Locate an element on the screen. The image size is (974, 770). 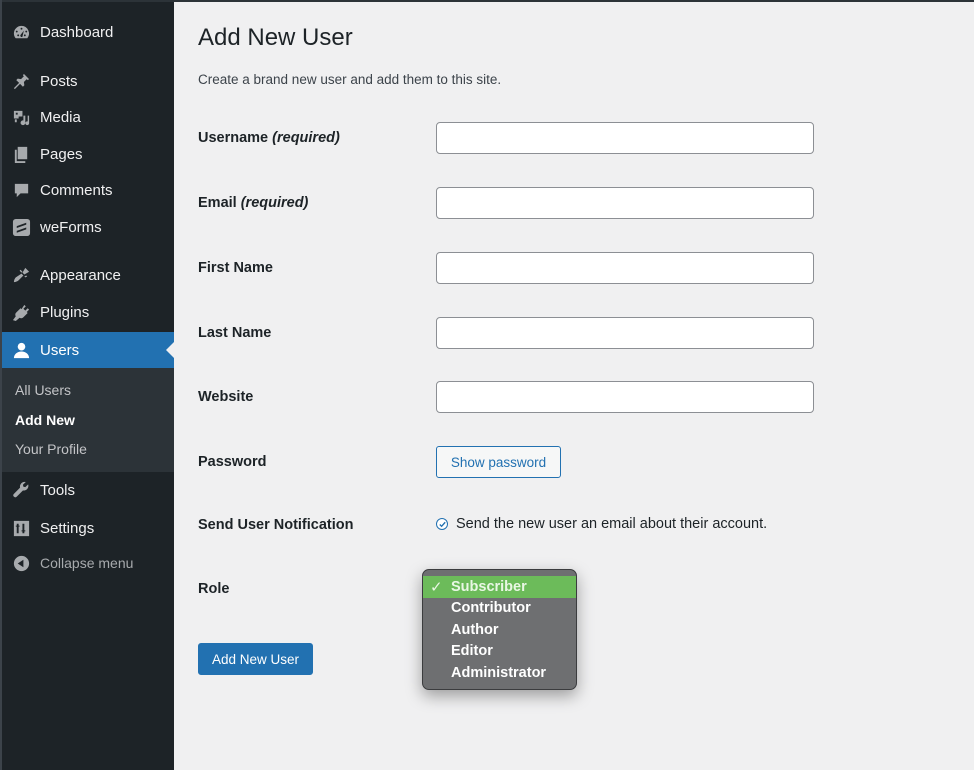
sidebar-item-settings: Settings is located at coordinates (87, 528).